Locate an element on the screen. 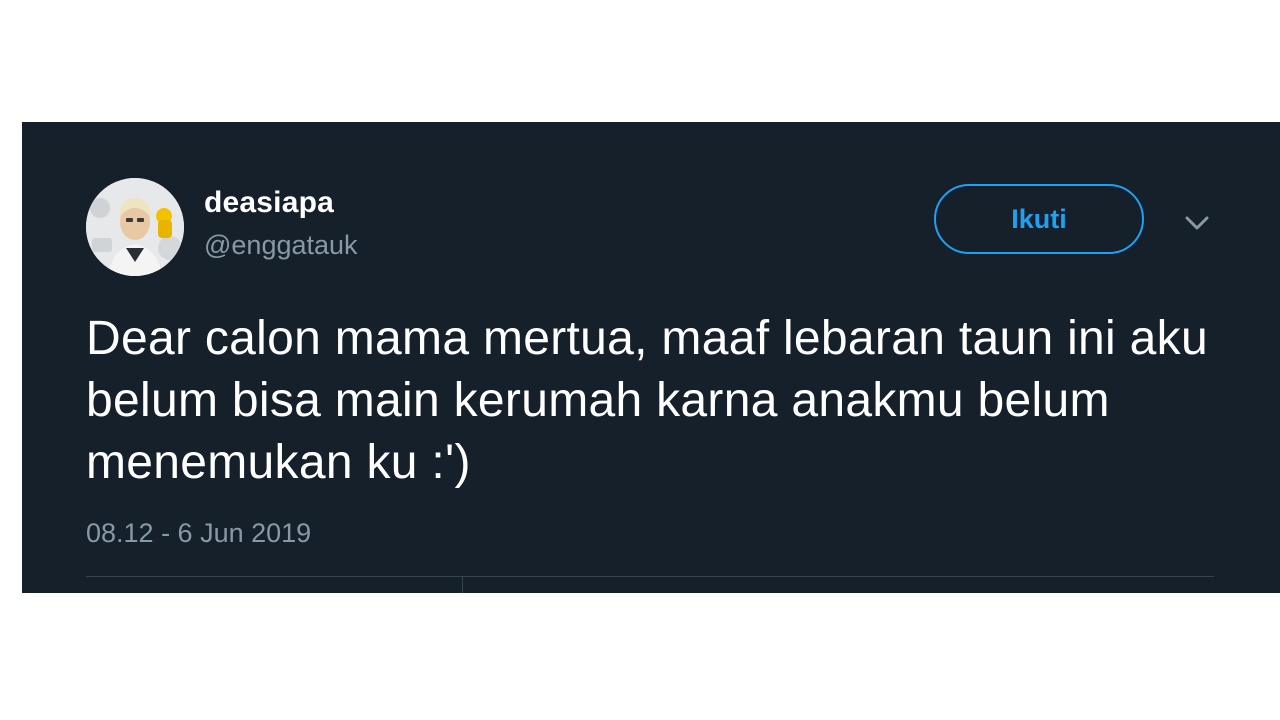 This screenshot has width=1280, height=720. display-name: deasiapa is located at coordinates (269, 203).